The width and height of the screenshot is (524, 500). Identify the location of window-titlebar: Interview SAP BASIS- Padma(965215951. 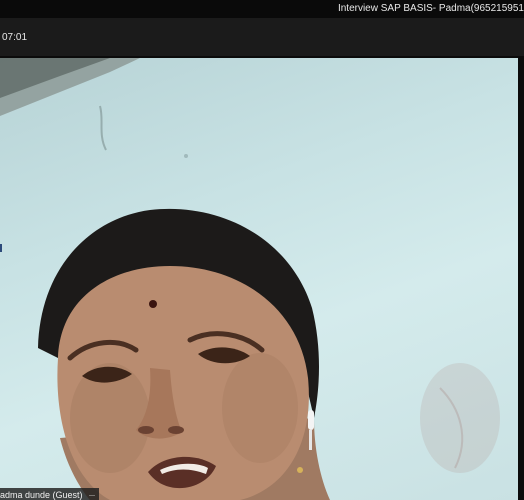
(262, 9).